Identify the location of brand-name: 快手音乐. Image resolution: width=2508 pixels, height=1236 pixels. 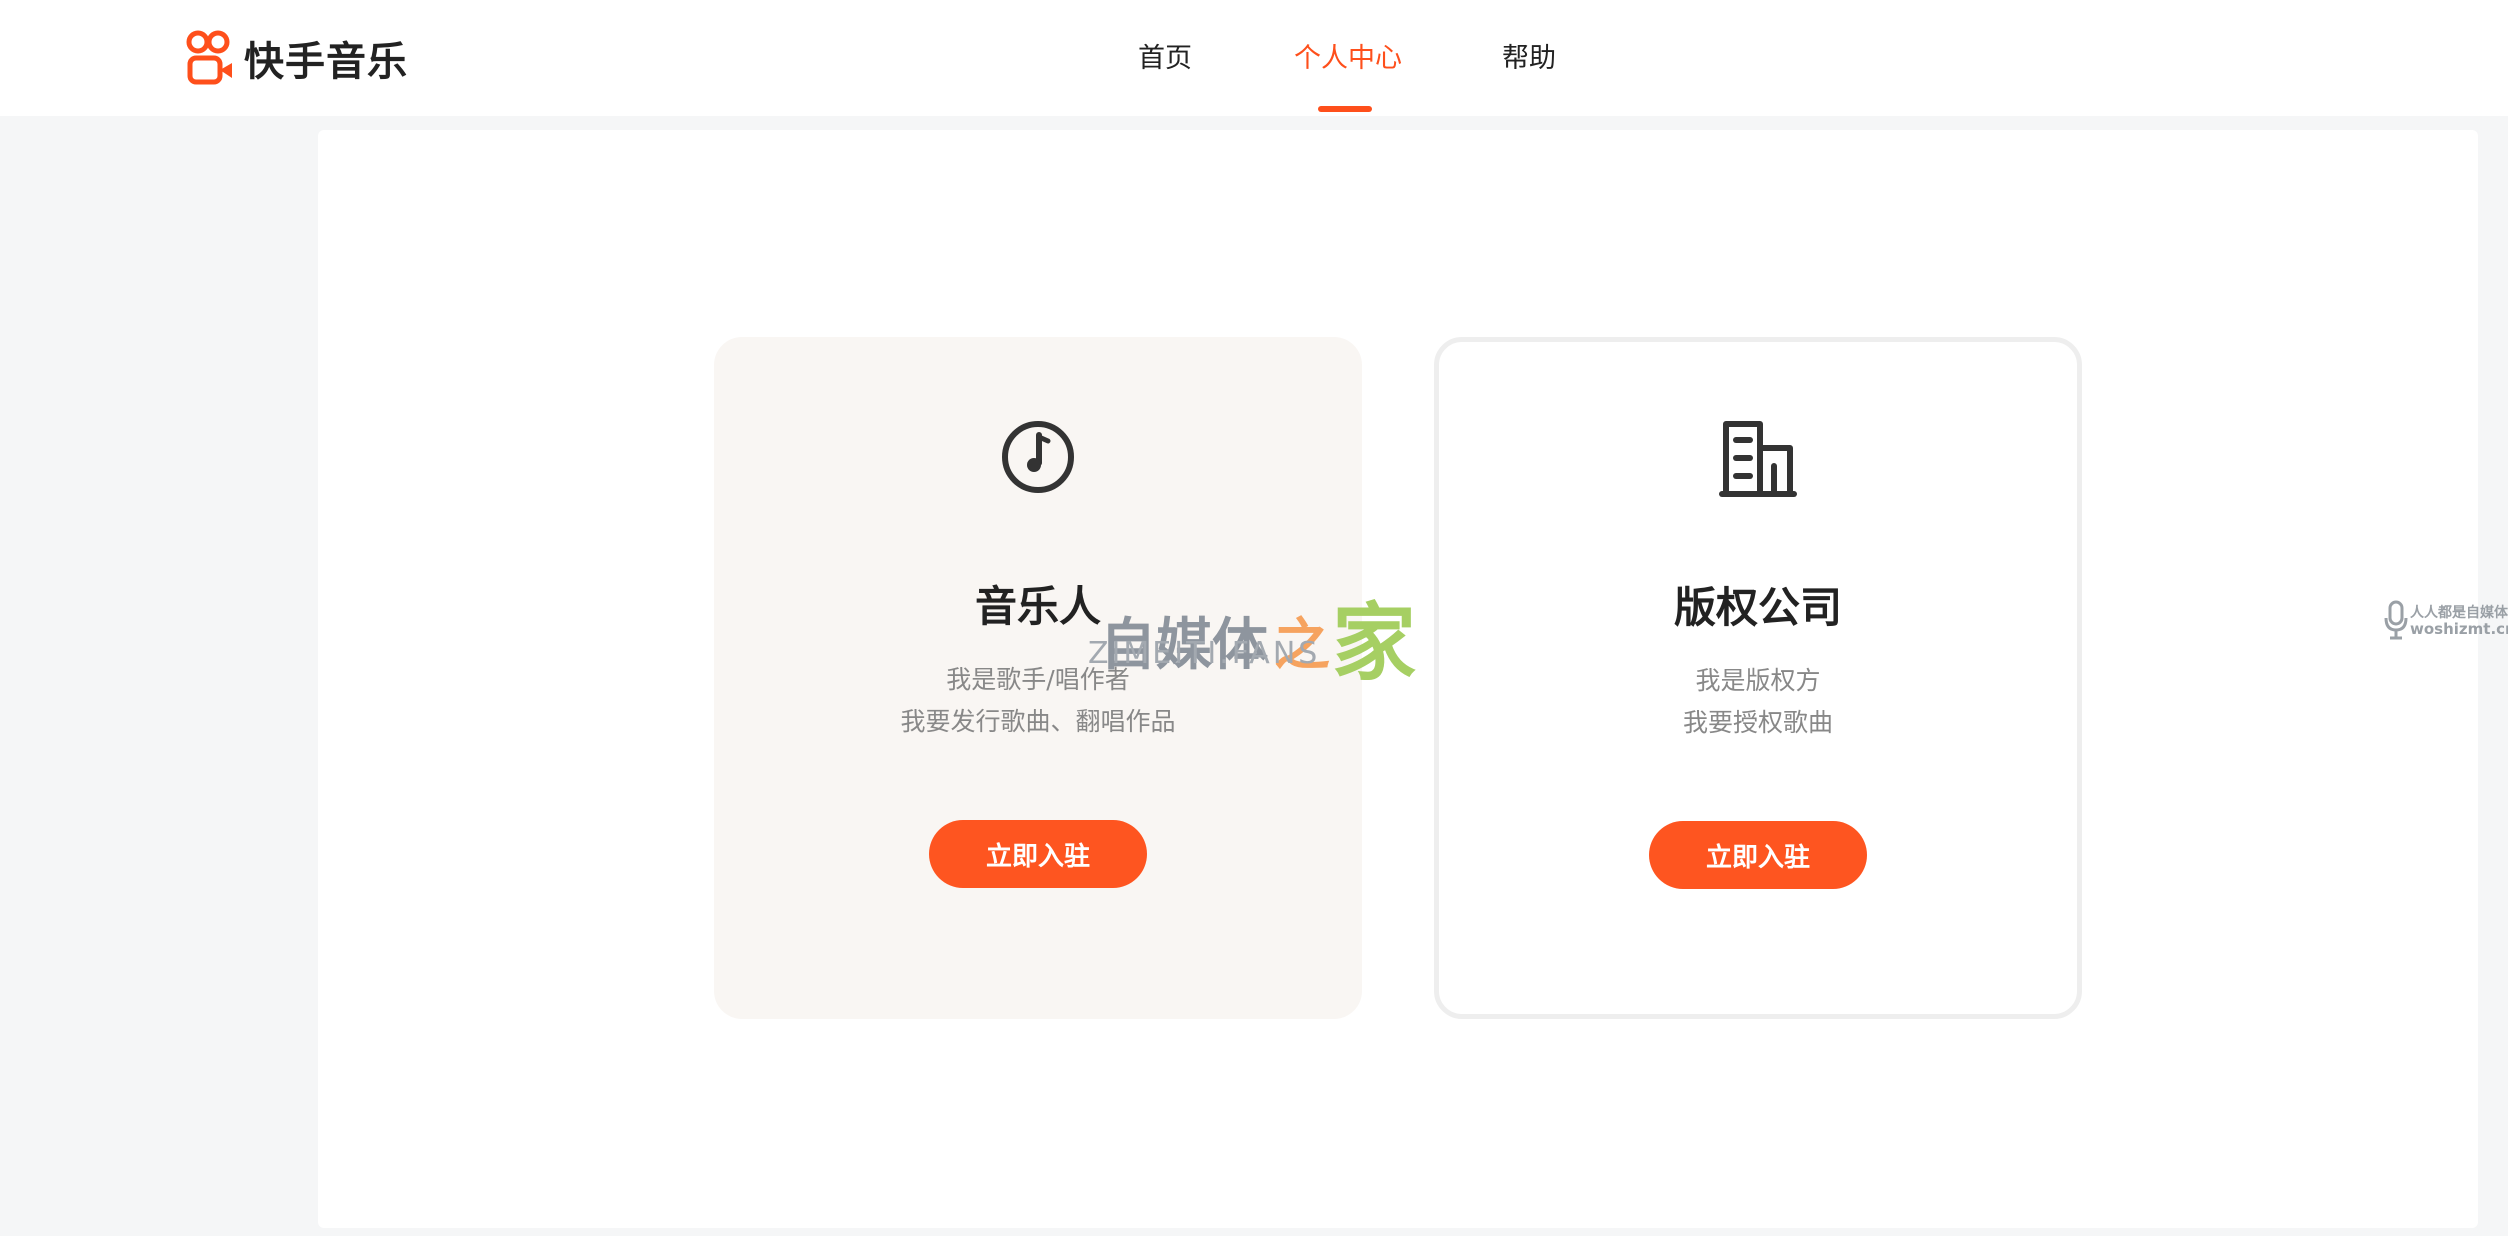
(326, 62).